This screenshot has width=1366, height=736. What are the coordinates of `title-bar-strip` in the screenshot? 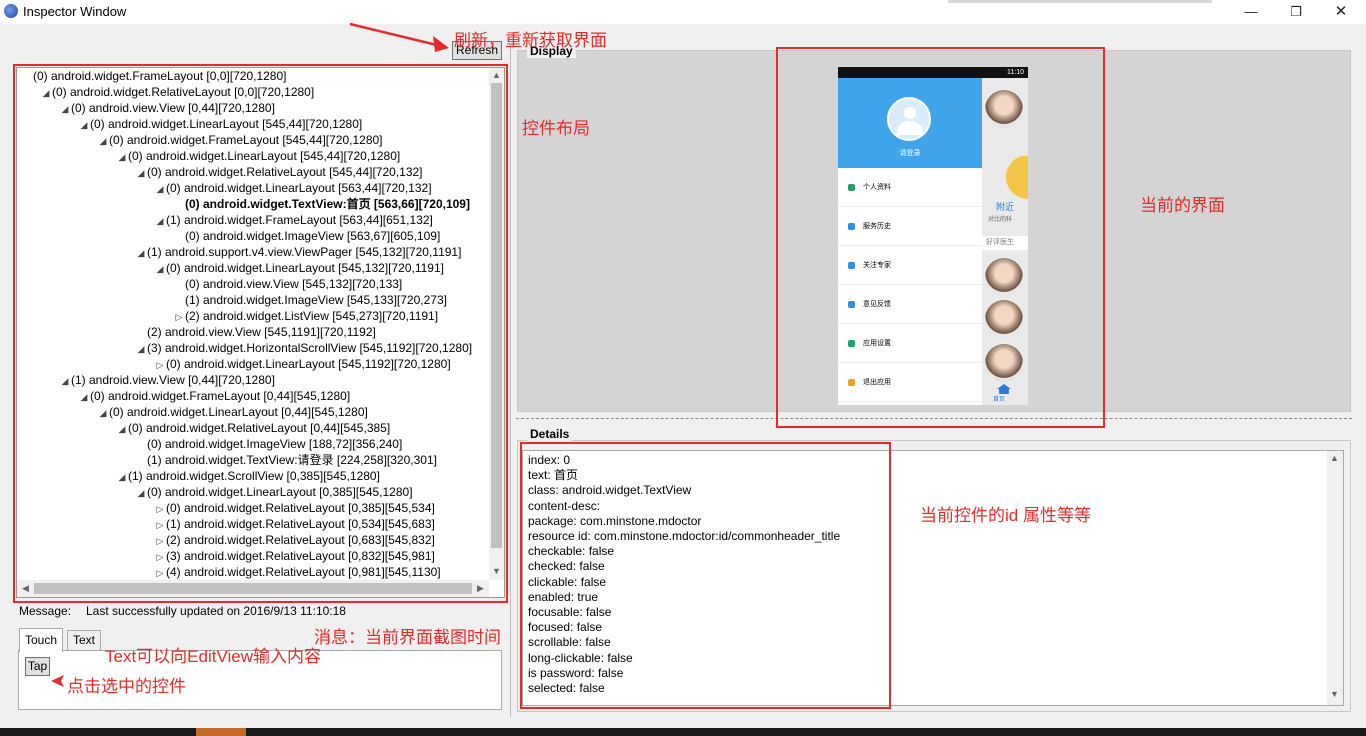 It's located at (1080, 1).